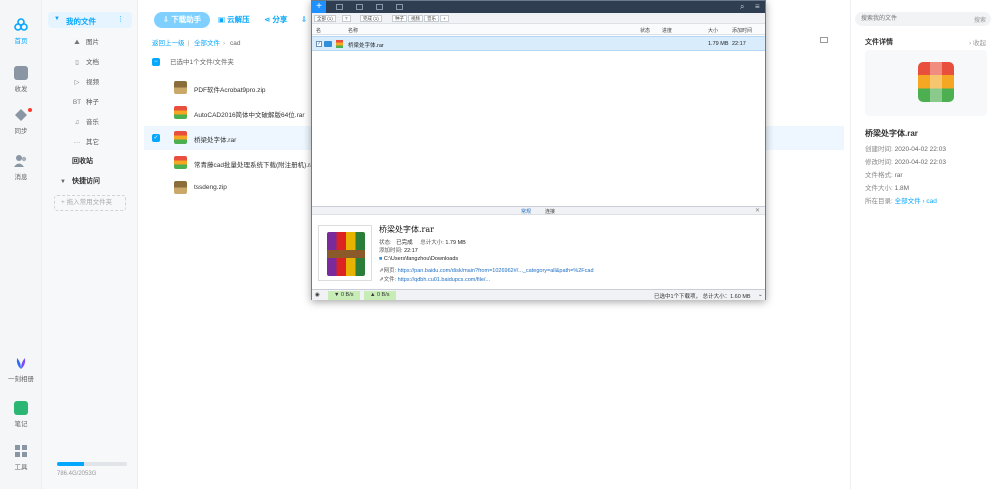 The width and height of the screenshot is (1000, 489). What do you see at coordinates (90, 203) in the screenshot?
I see `add-folder-dropzone: + 拖入常用文件夹` at bounding box center [90, 203].